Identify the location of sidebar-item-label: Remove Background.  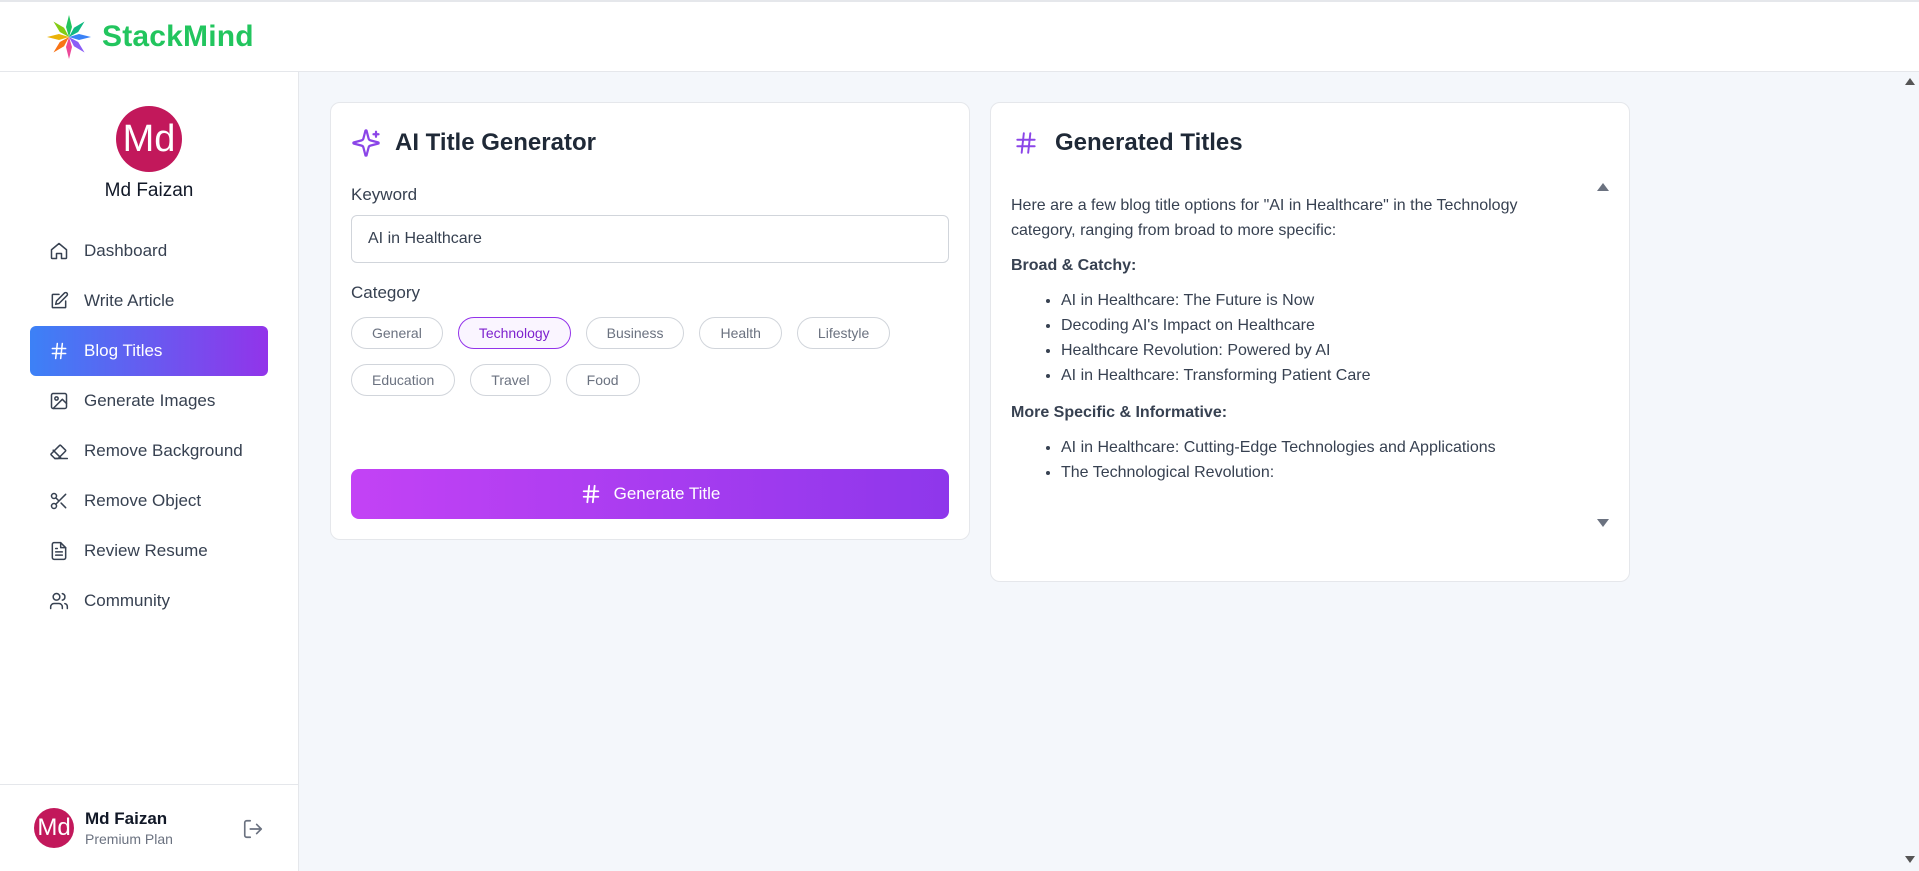
(163, 450).